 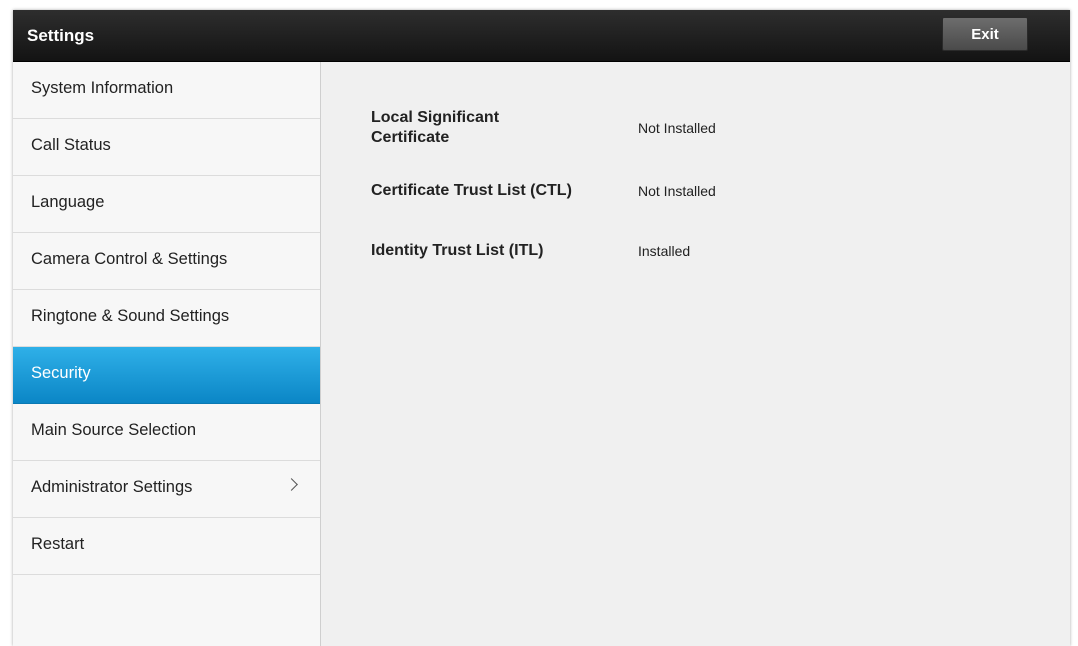 What do you see at coordinates (114, 430) in the screenshot?
I see `sidebar-item-label: Main Source Selection` at bounding box center [114, 430].